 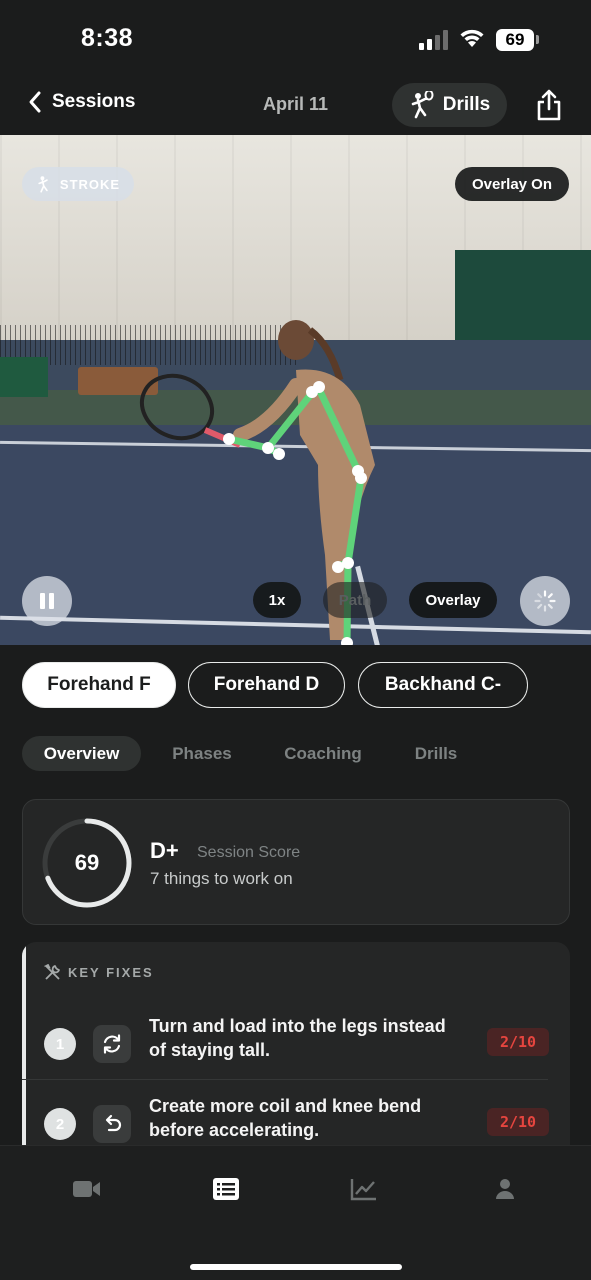 I want to click on path-toggle-button: Path, so click(x=355, y=600).